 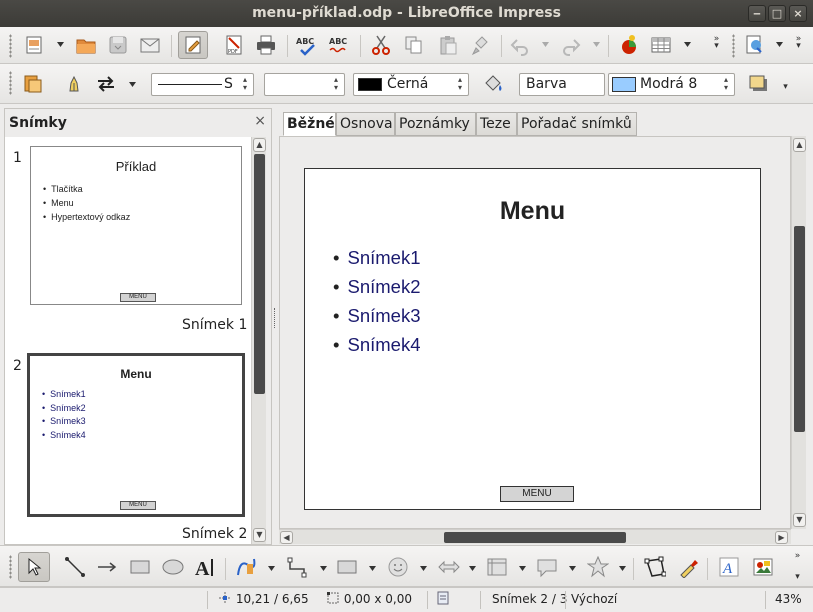 I want to click on tab-outline: Osnova, so click(x=365, y=124).